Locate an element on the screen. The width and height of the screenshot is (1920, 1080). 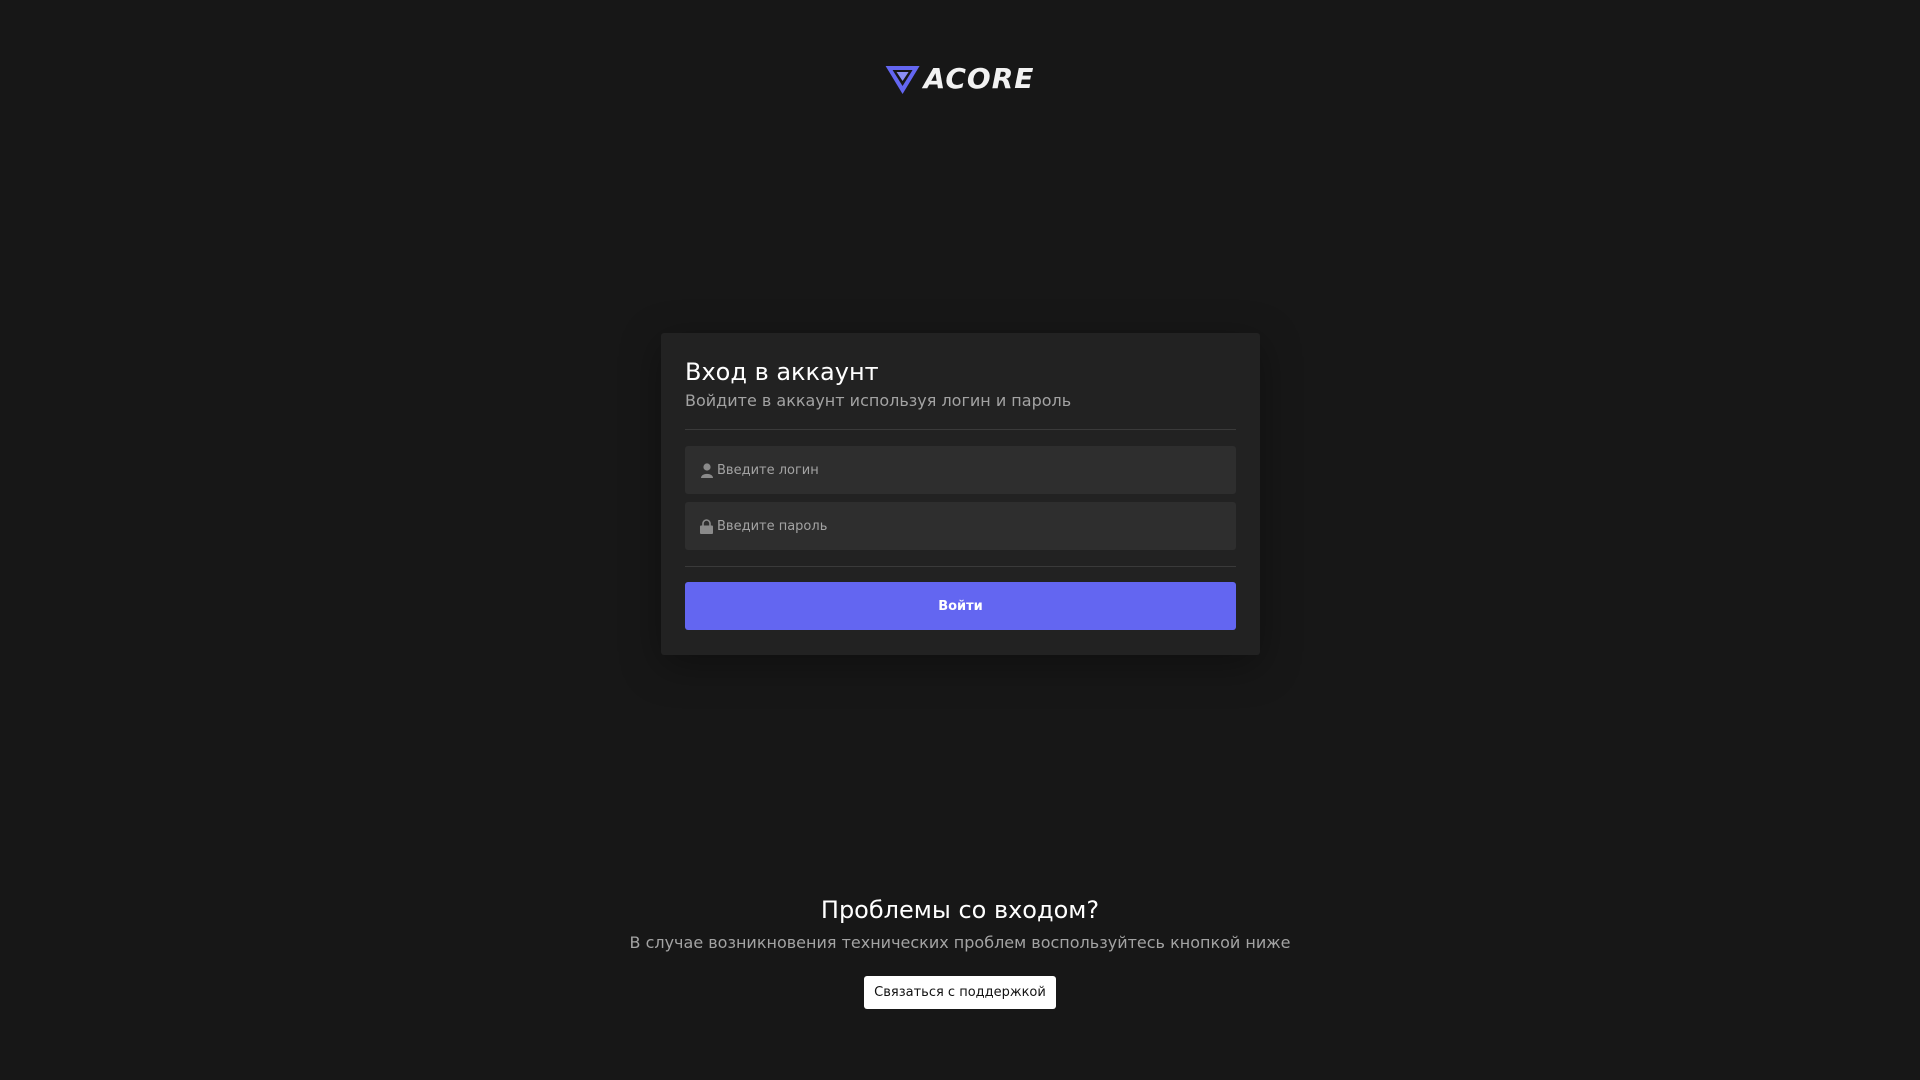
password-field is located at coordinates (960, 526).